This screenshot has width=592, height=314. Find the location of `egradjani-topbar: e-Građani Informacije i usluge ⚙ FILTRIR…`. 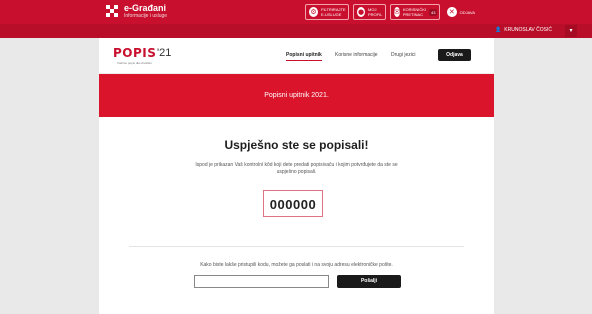

egradjani-topbar: e-Građani Informacije i usluge ⚙ FILTRIR… is located at coordinates (296, 12).